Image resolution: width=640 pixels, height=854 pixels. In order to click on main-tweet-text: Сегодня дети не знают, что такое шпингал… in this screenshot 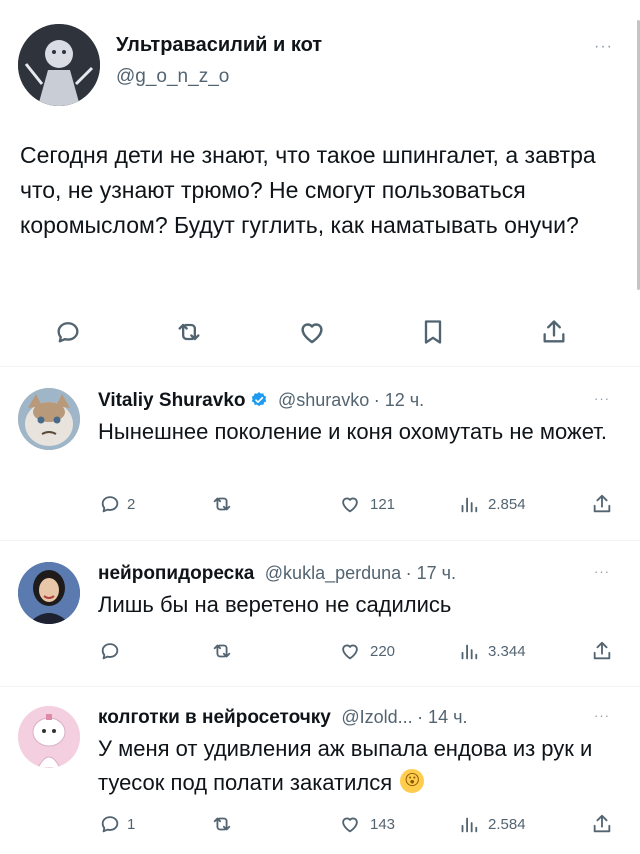, I will do `click(308, 190)`.